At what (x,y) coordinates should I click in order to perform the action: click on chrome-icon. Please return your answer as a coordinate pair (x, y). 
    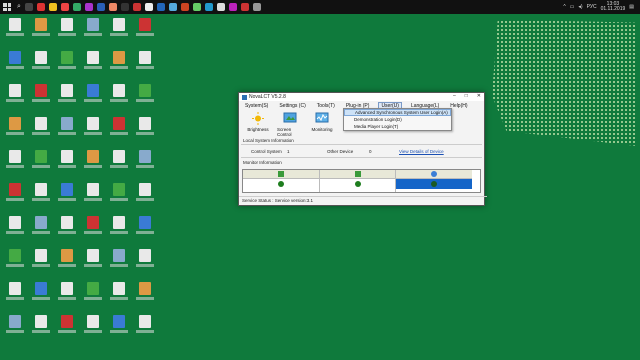
    Looking at the image, I should click on (52, 7).